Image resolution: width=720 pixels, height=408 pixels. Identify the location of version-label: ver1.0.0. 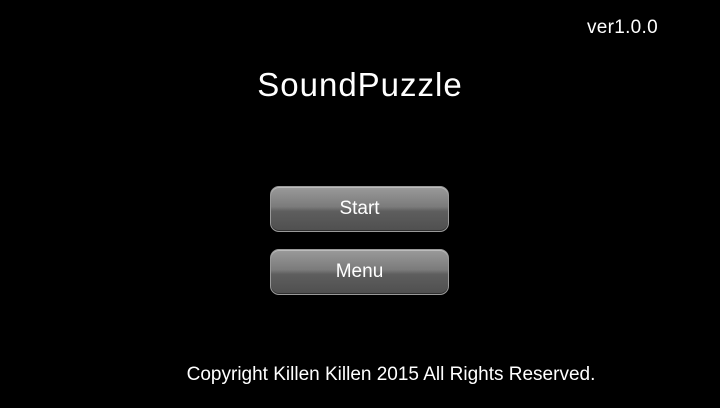
(622, 27).